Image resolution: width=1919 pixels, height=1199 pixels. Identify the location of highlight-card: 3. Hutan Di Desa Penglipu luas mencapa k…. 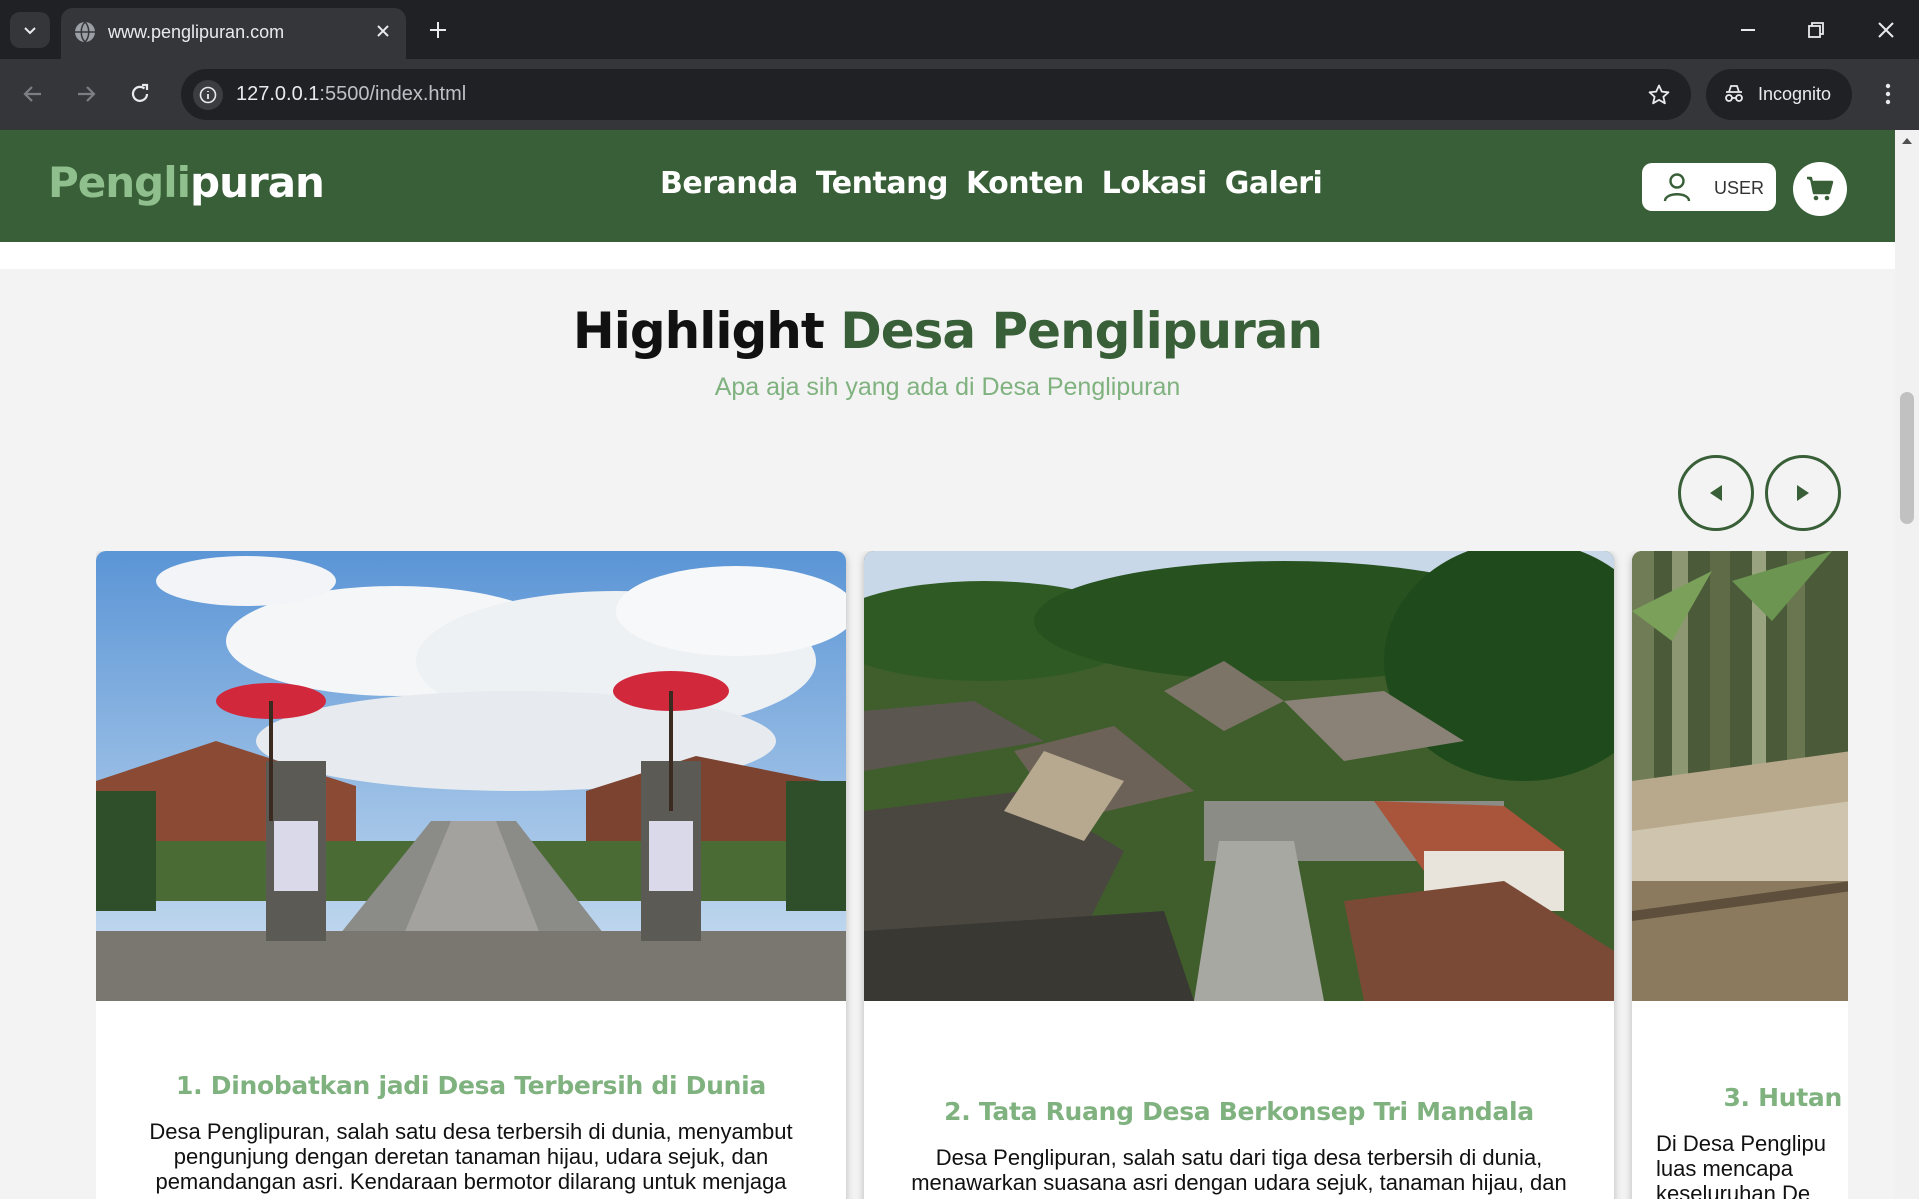
(1740, 875).